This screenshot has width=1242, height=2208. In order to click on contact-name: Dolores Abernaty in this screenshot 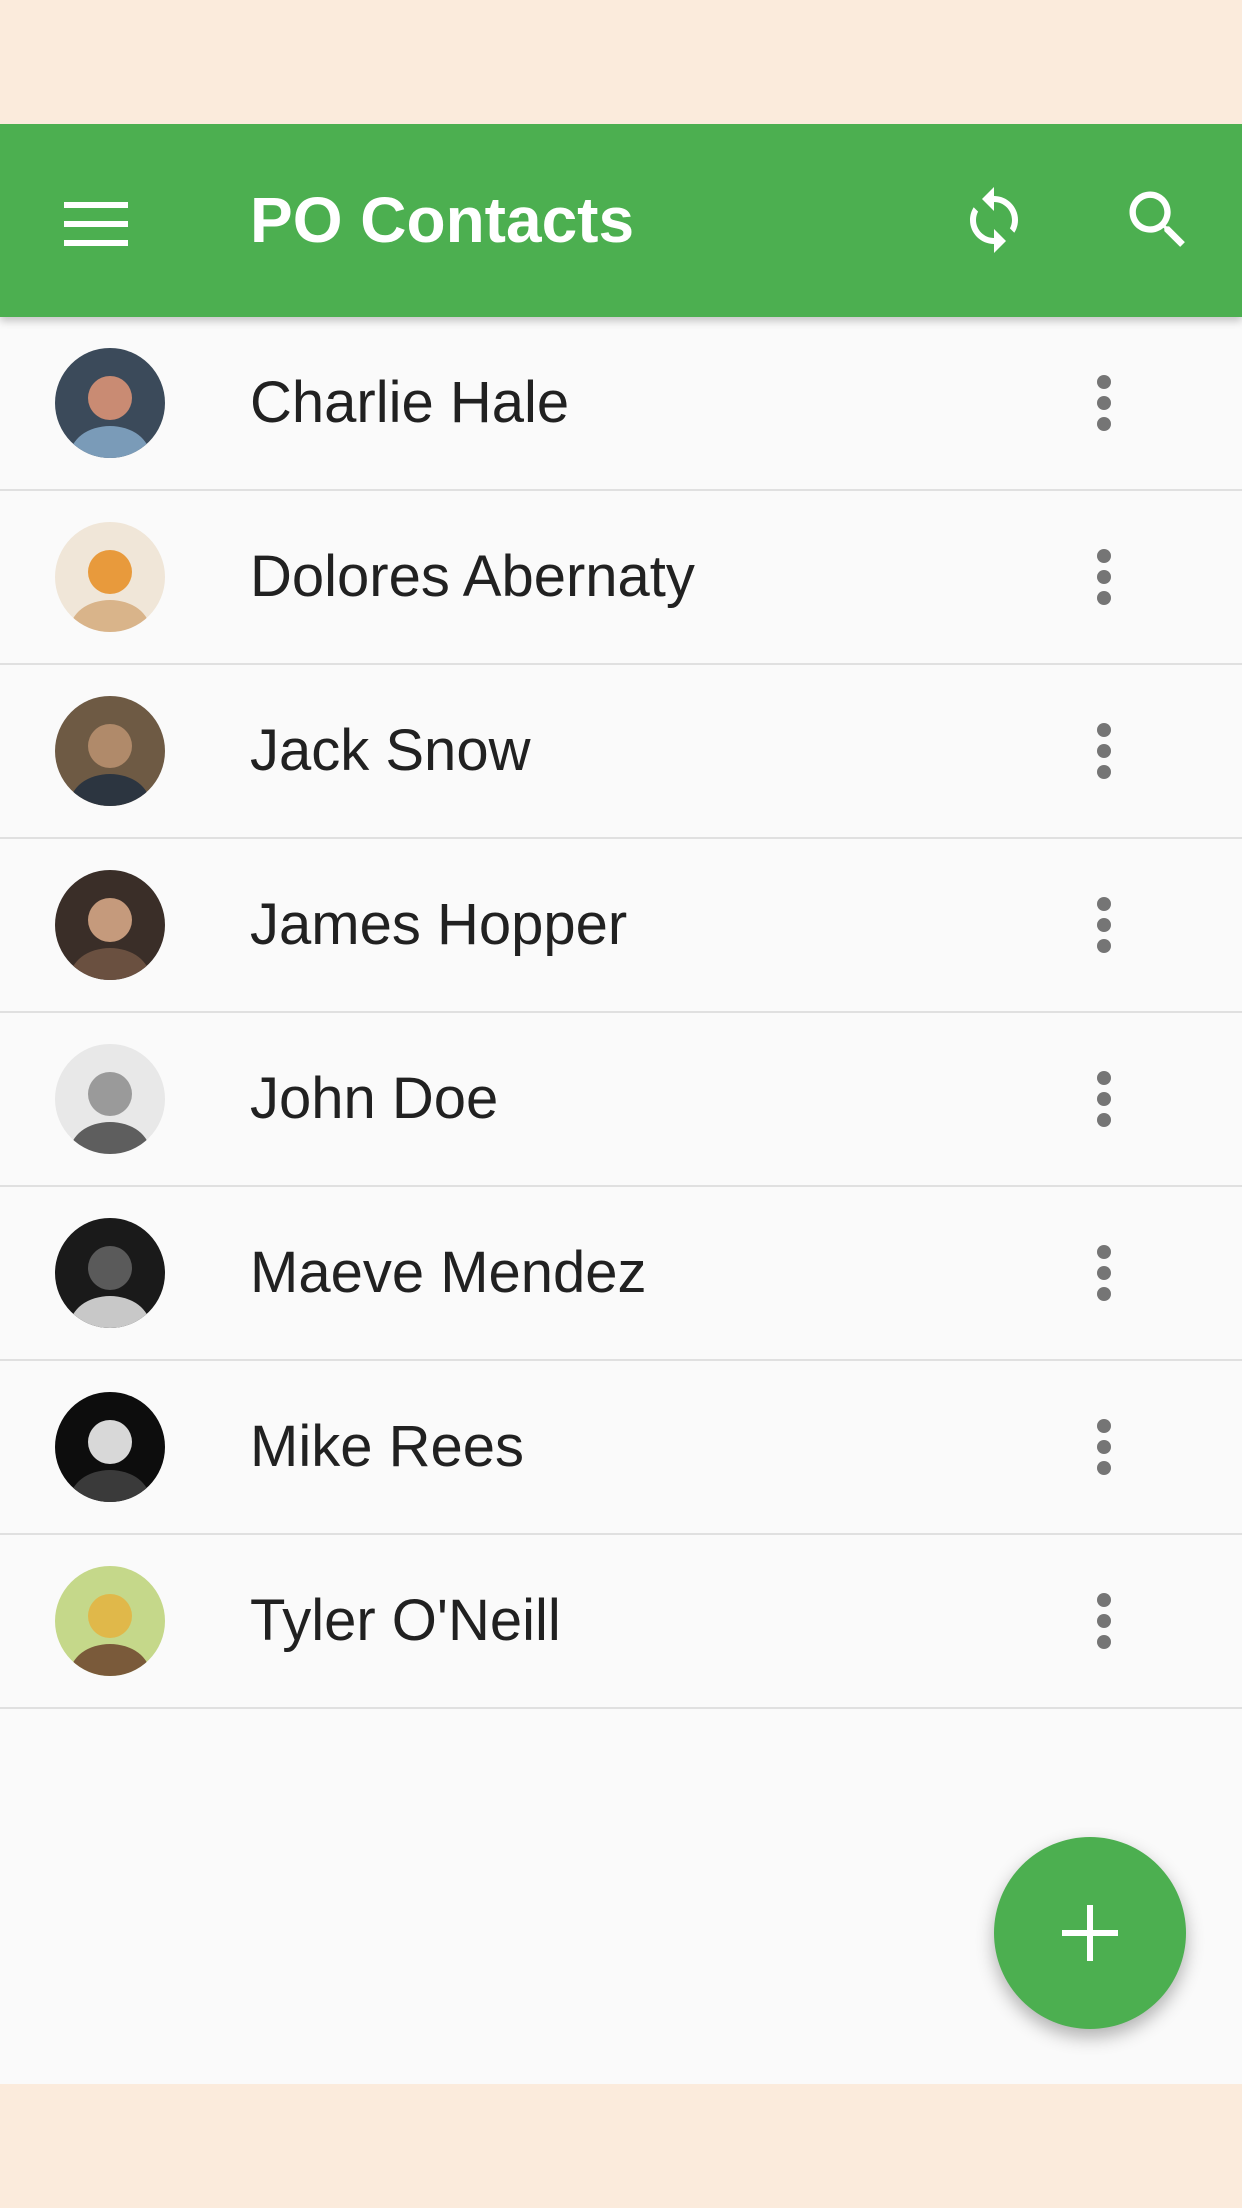, I will do `click(472, 576)`.